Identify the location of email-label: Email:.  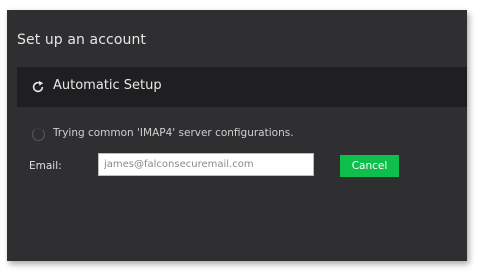
(45, 166).